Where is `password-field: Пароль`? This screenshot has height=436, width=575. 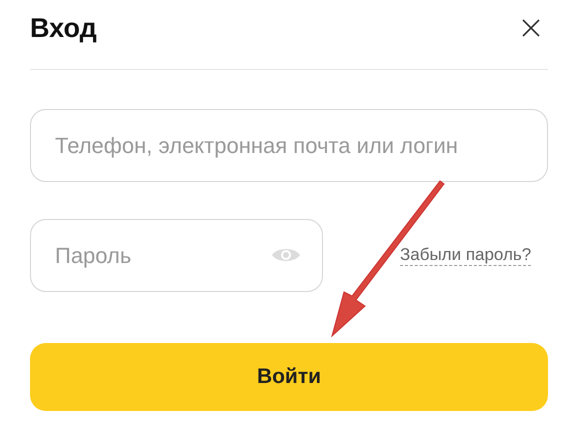 password-field: Пароль is located at coordinates (176, 255).